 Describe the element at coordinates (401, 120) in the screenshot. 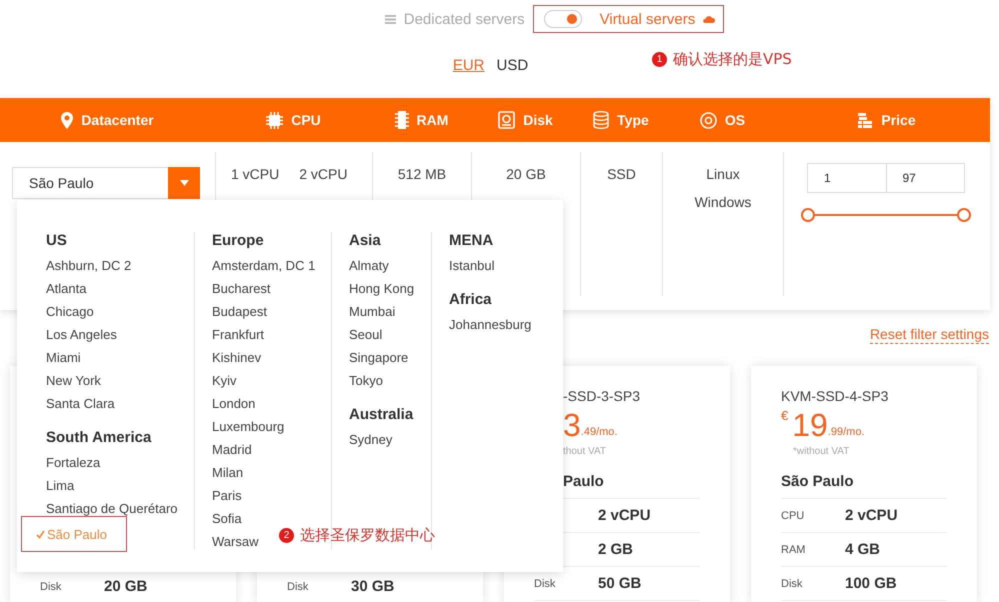

I see `memory-icon` at that location.